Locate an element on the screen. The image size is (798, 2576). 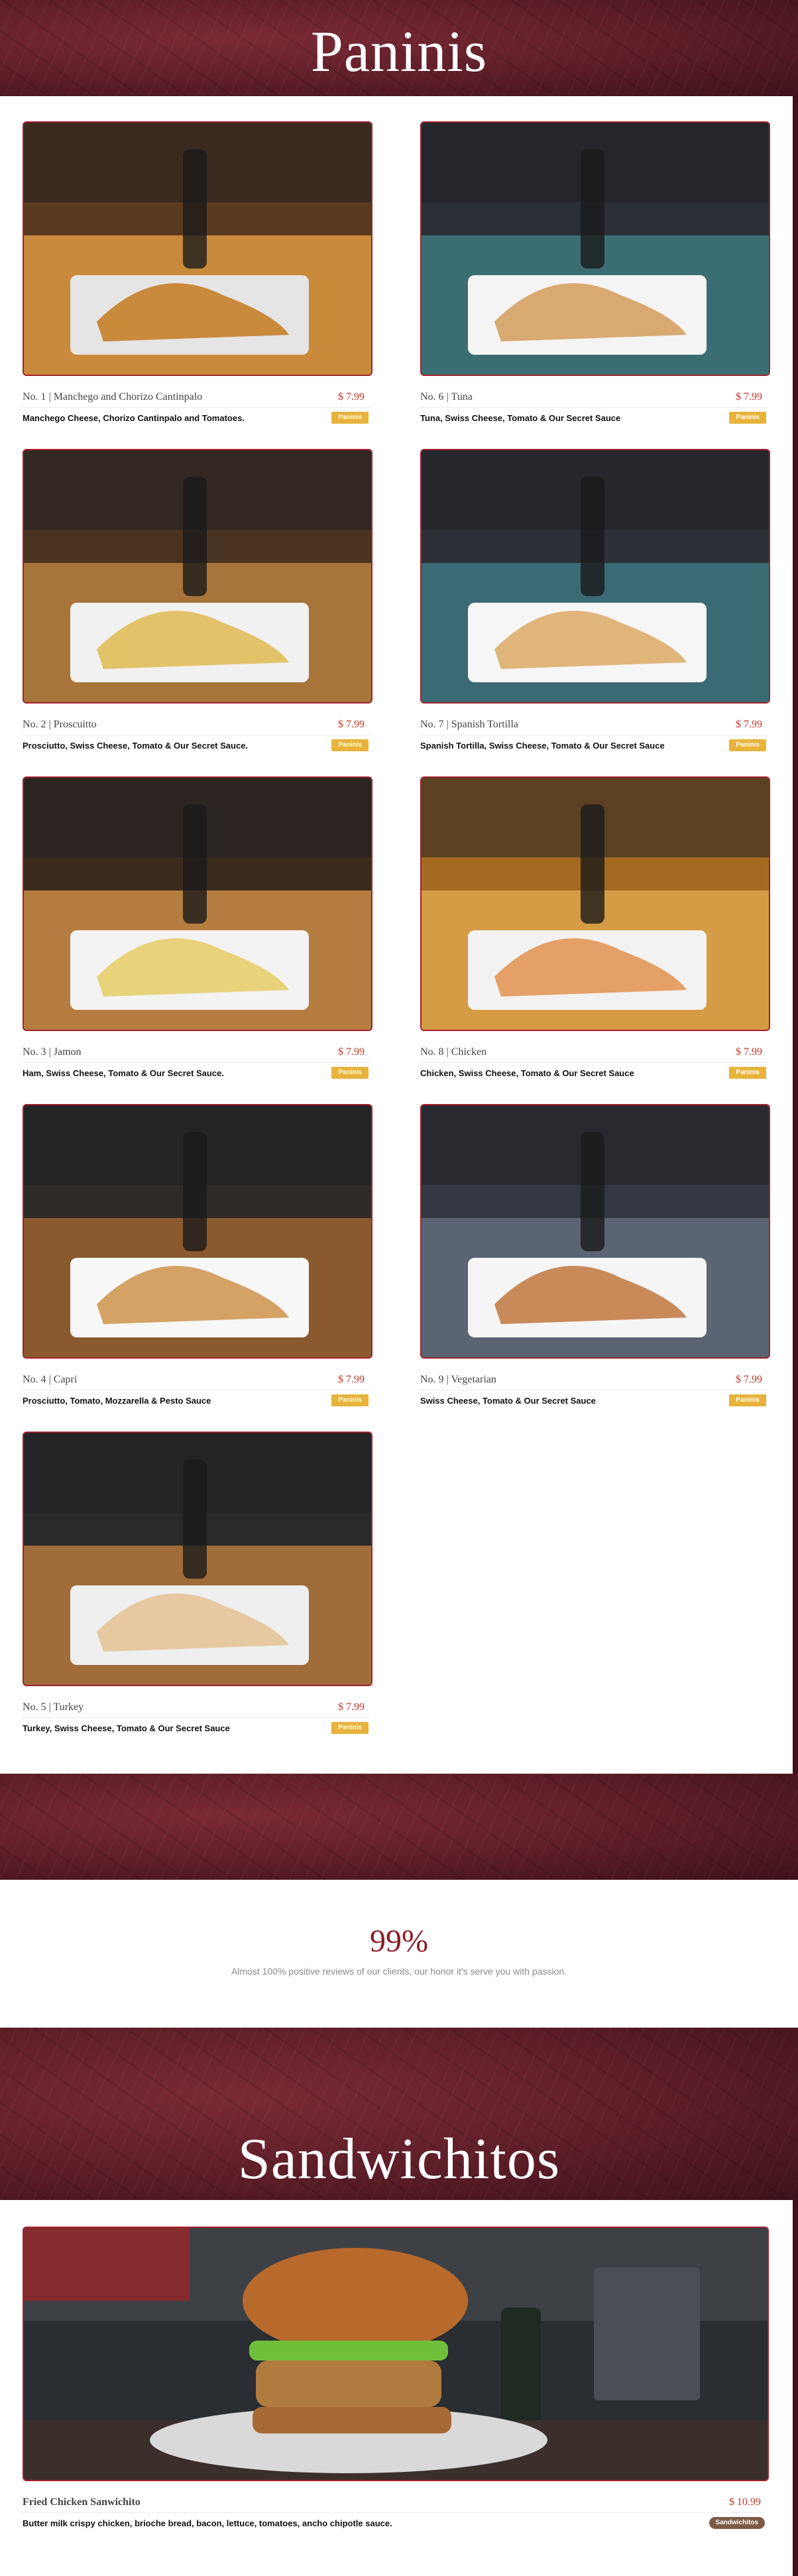
menu-item-title: No. 3 | Jamon is located at coordinates (52, 1052).